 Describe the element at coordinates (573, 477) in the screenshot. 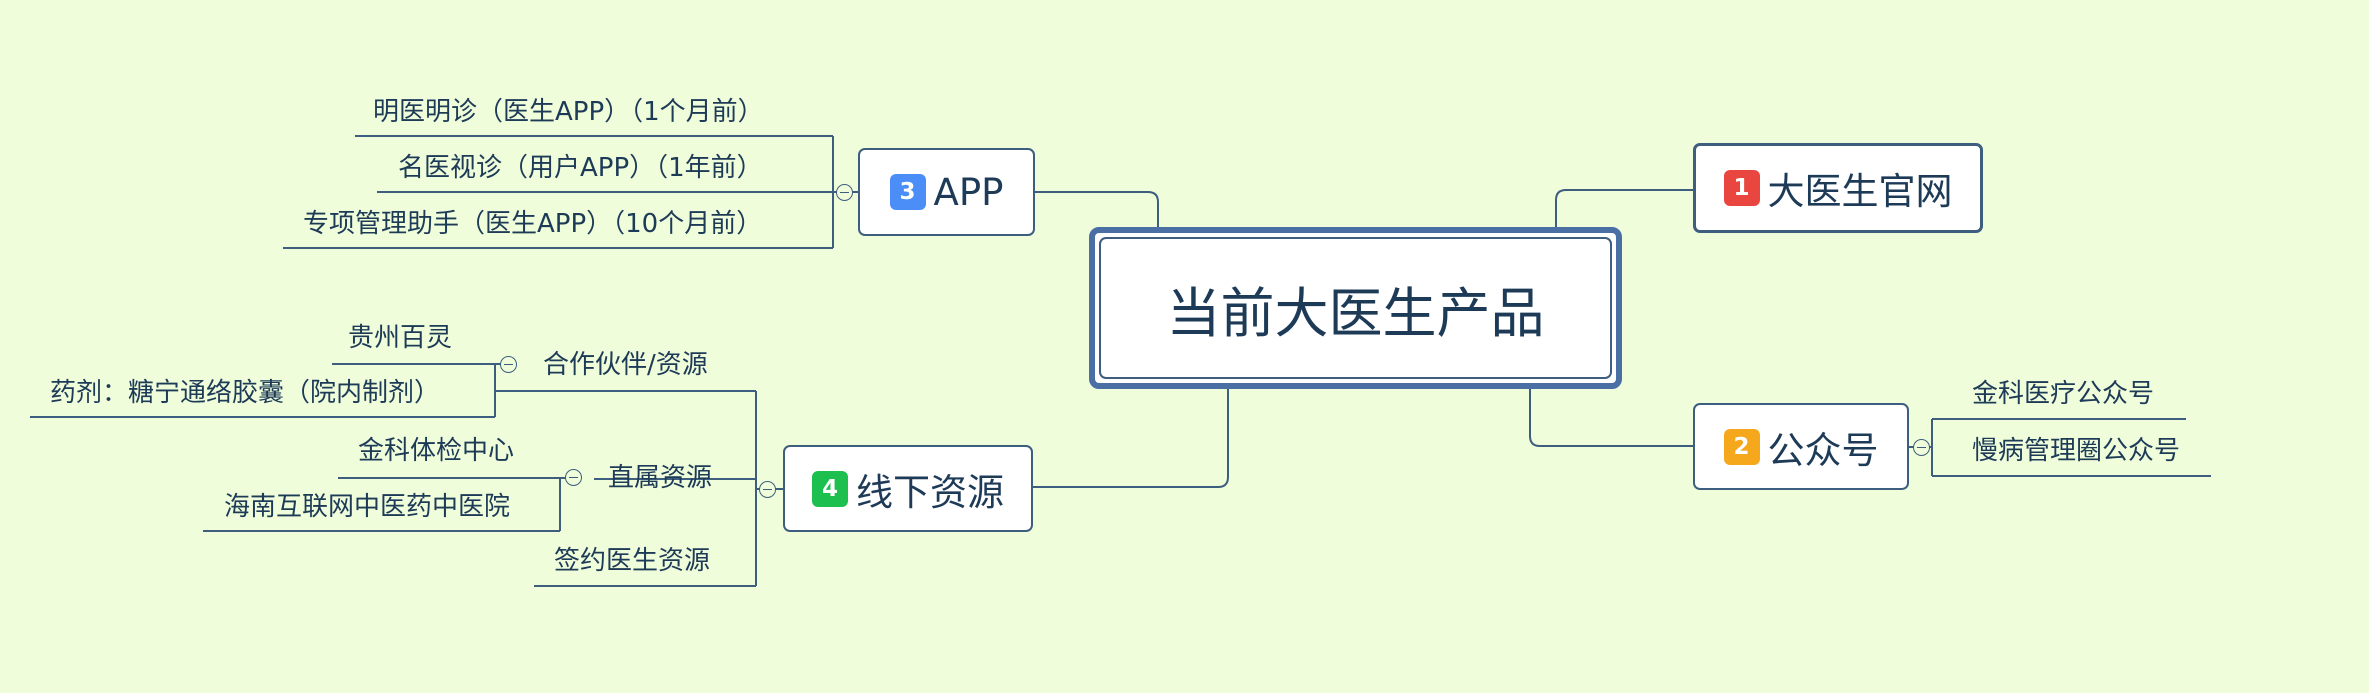

I see `collapse-direct-icon` at that location.